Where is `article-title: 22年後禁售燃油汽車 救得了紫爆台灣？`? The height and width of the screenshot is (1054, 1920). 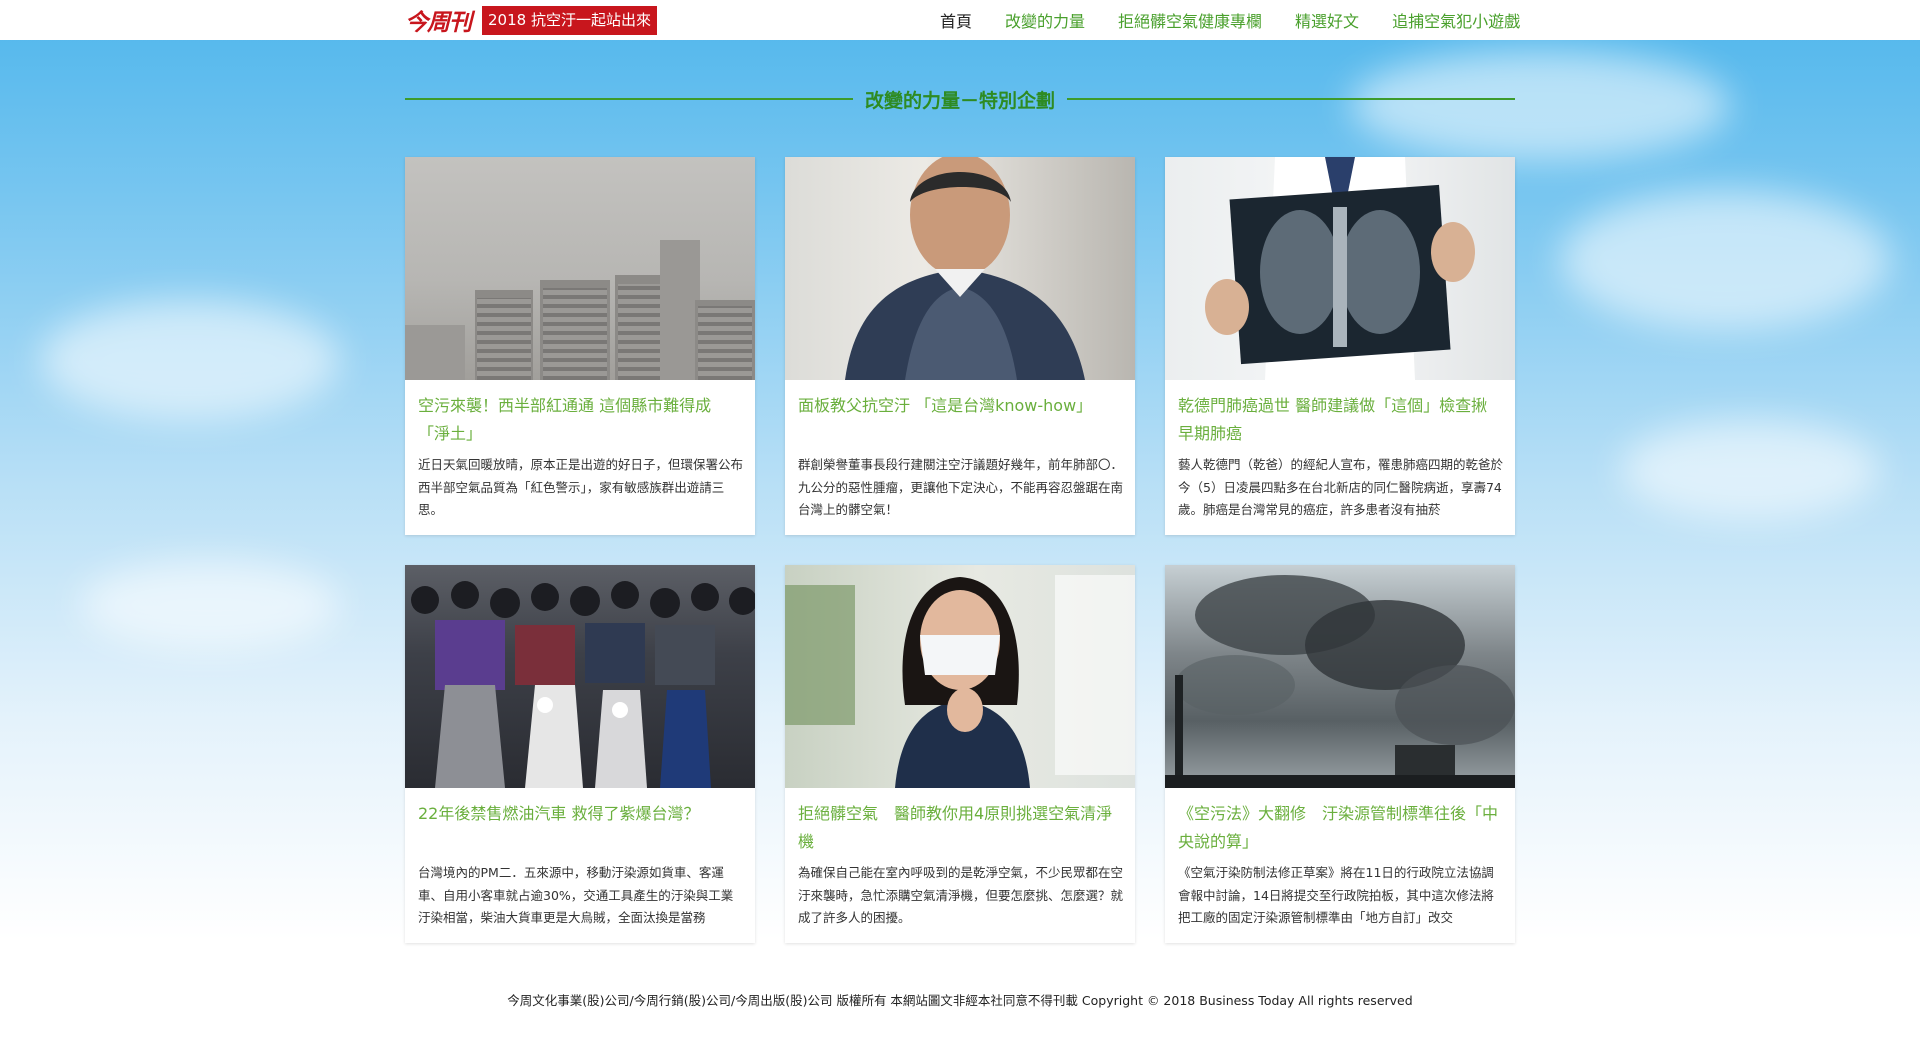 article-title: 22年後禁售燃油汽車 救得了紫爆台灣？ is located at coordinates (580, 828).